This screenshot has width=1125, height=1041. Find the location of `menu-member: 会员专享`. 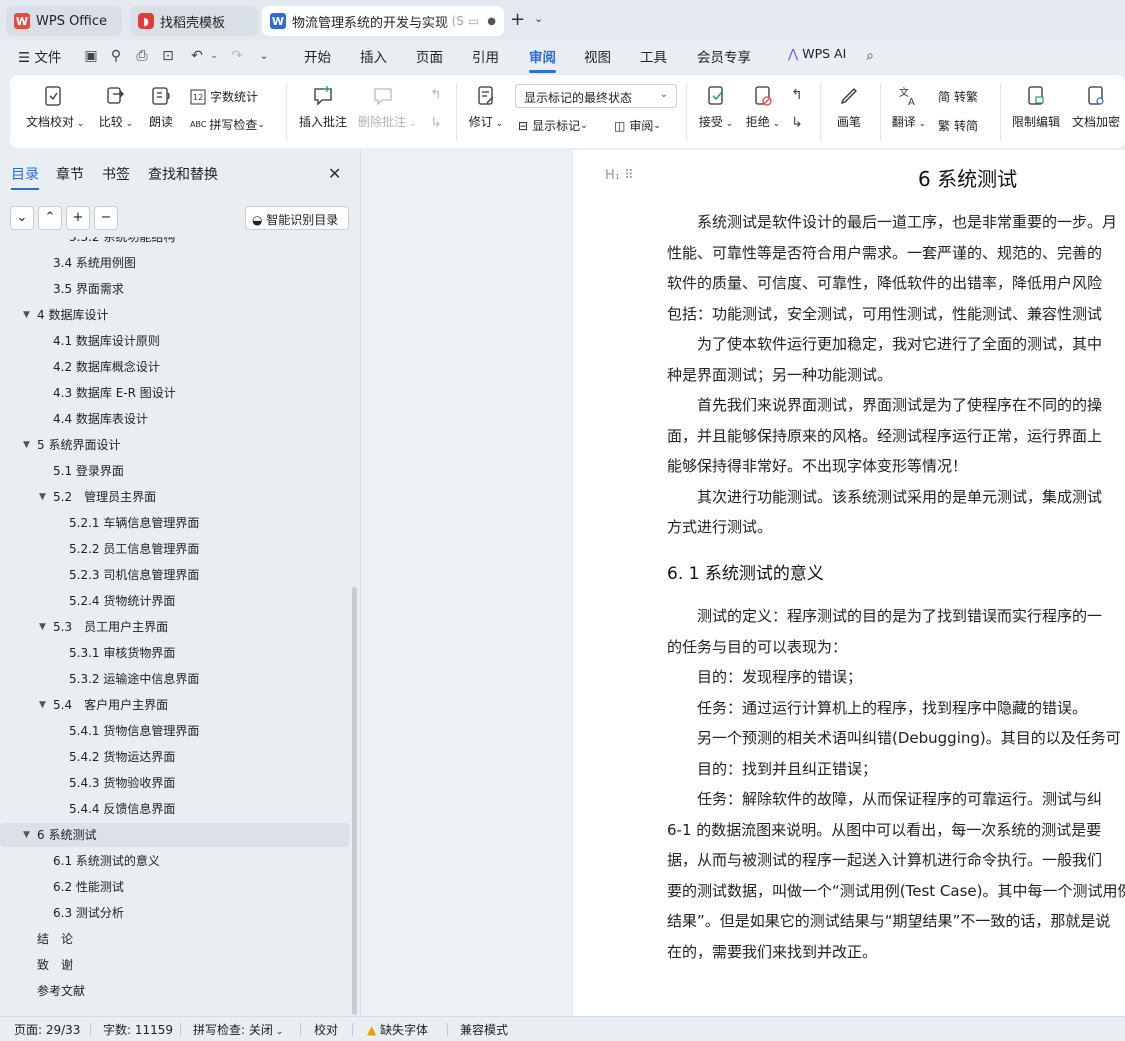

menu-member: 会员专享 is located at coordinates (724, 56).